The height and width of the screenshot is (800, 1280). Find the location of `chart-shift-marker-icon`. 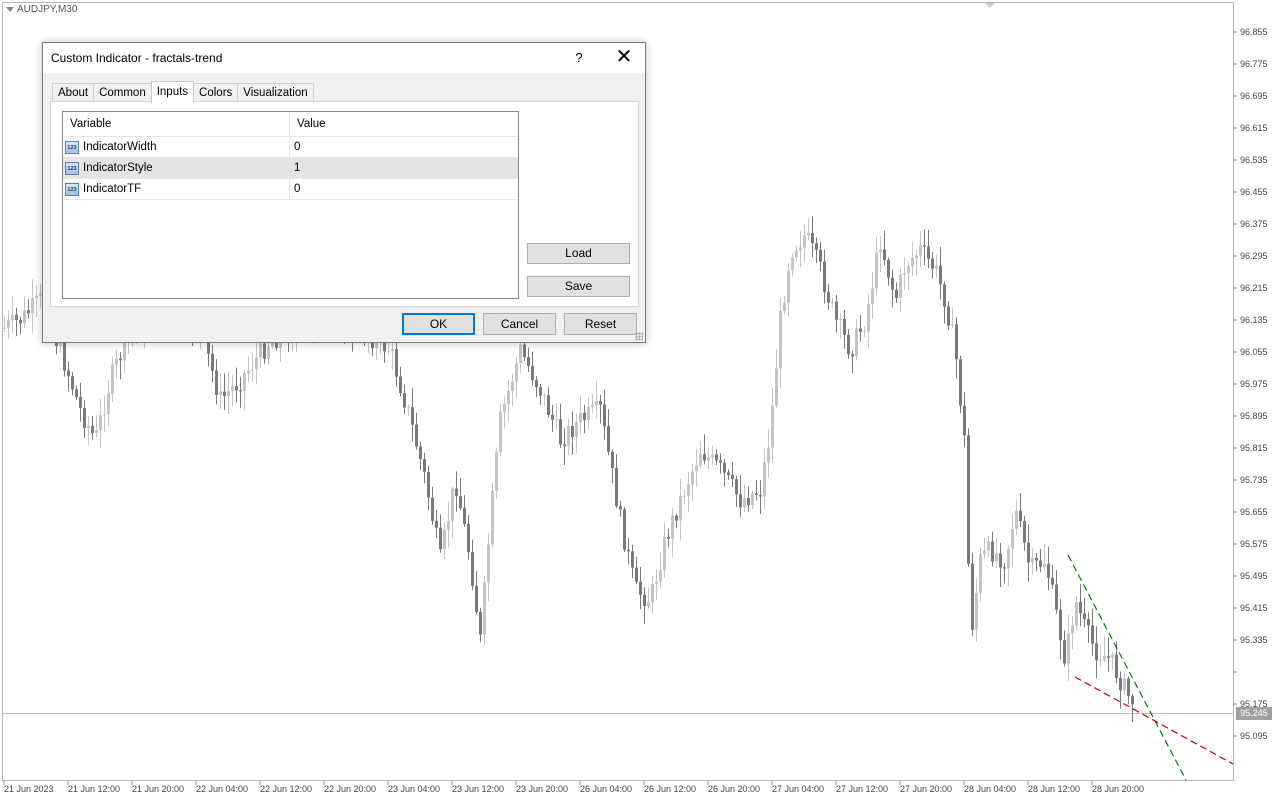

chart-shift-marker-icon is located at coordinates (990, 5).